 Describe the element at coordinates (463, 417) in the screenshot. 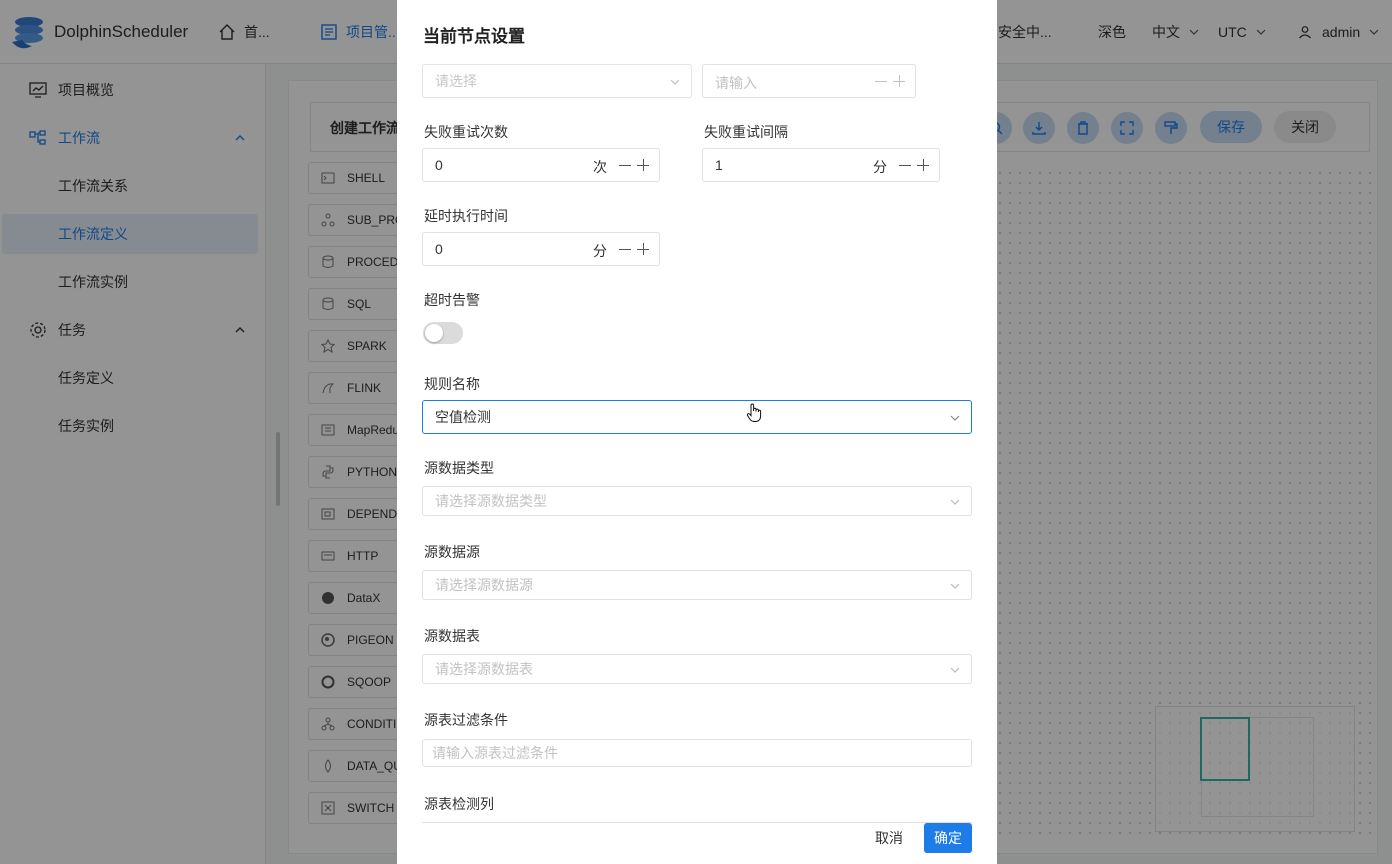

I see `rule-name-value: 空值检测` at that location.